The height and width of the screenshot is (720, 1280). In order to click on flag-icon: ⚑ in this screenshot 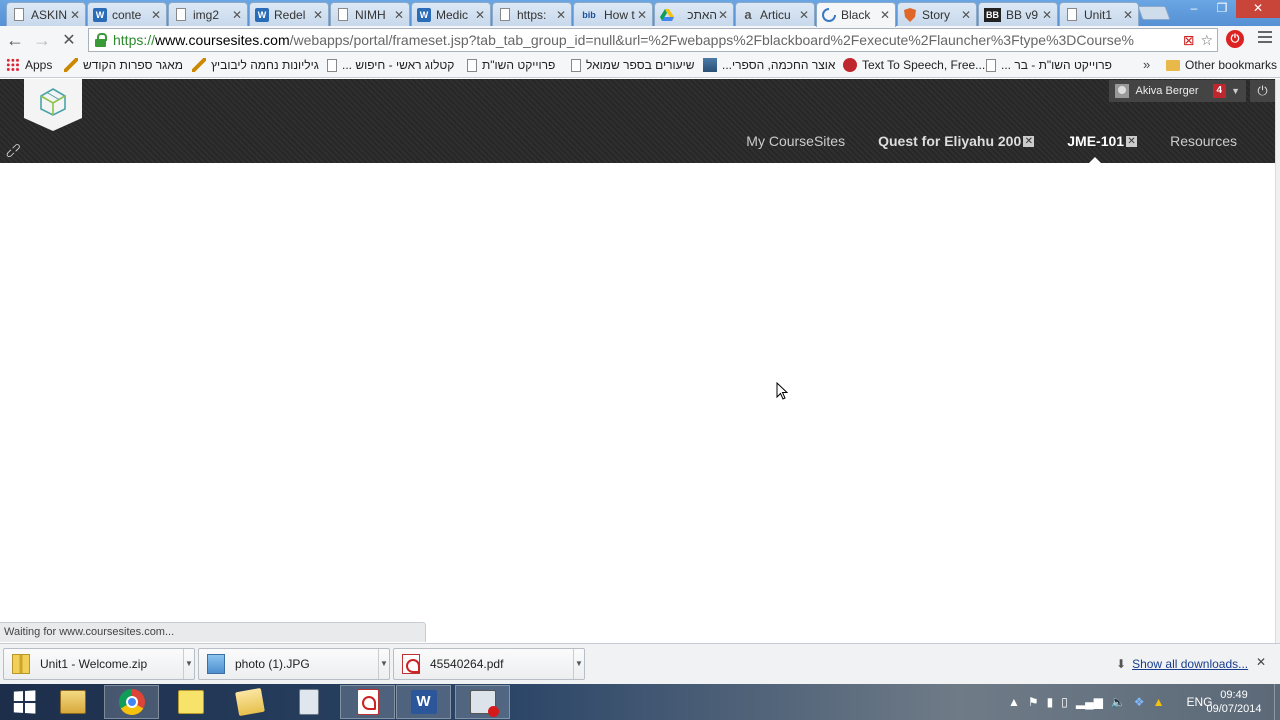, I will do `click(1033, 702)`.